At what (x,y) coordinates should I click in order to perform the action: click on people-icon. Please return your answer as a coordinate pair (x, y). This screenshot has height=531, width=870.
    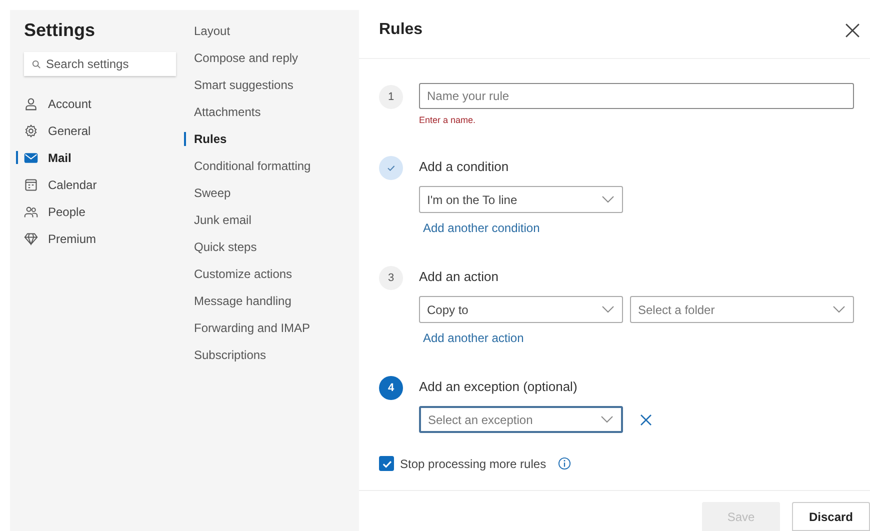
    Looking at the image, I should click on (31, 211).